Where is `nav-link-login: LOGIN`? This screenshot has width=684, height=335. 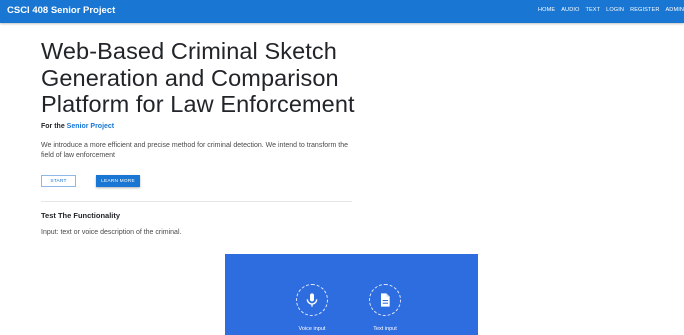 nav-link-login: LOGIN is located at coordinates (615, 10).